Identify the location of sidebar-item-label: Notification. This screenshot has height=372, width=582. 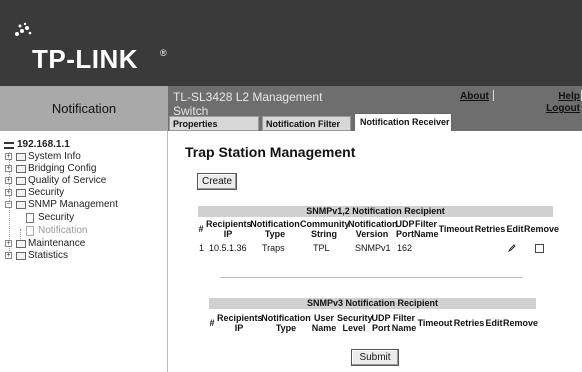
(63, 230).